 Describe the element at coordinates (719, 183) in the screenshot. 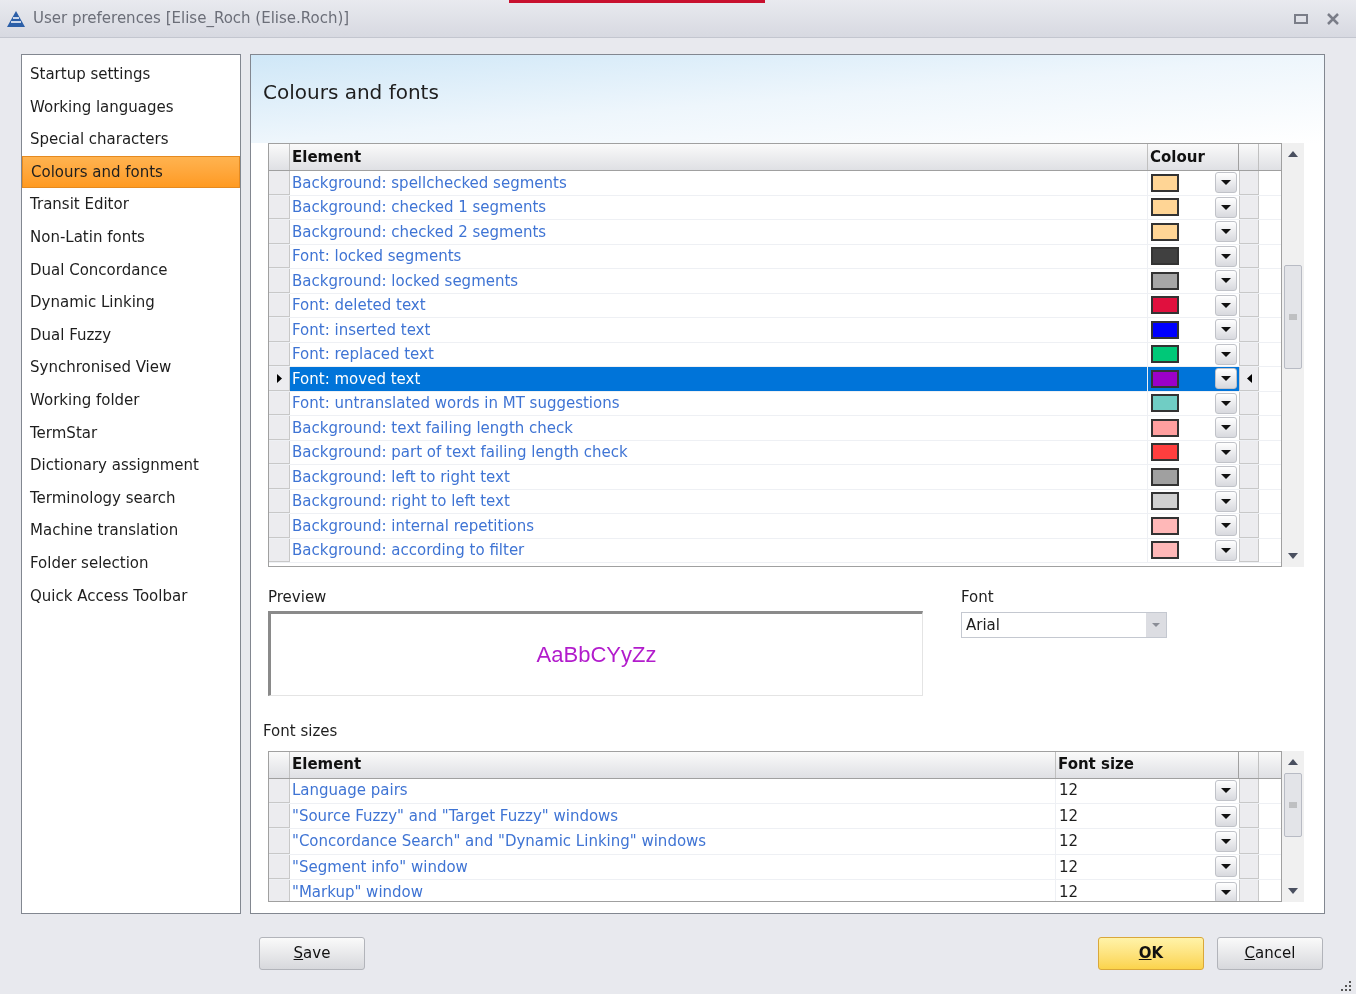

I see `table-cell: Background: spellchecked segments` at that location.